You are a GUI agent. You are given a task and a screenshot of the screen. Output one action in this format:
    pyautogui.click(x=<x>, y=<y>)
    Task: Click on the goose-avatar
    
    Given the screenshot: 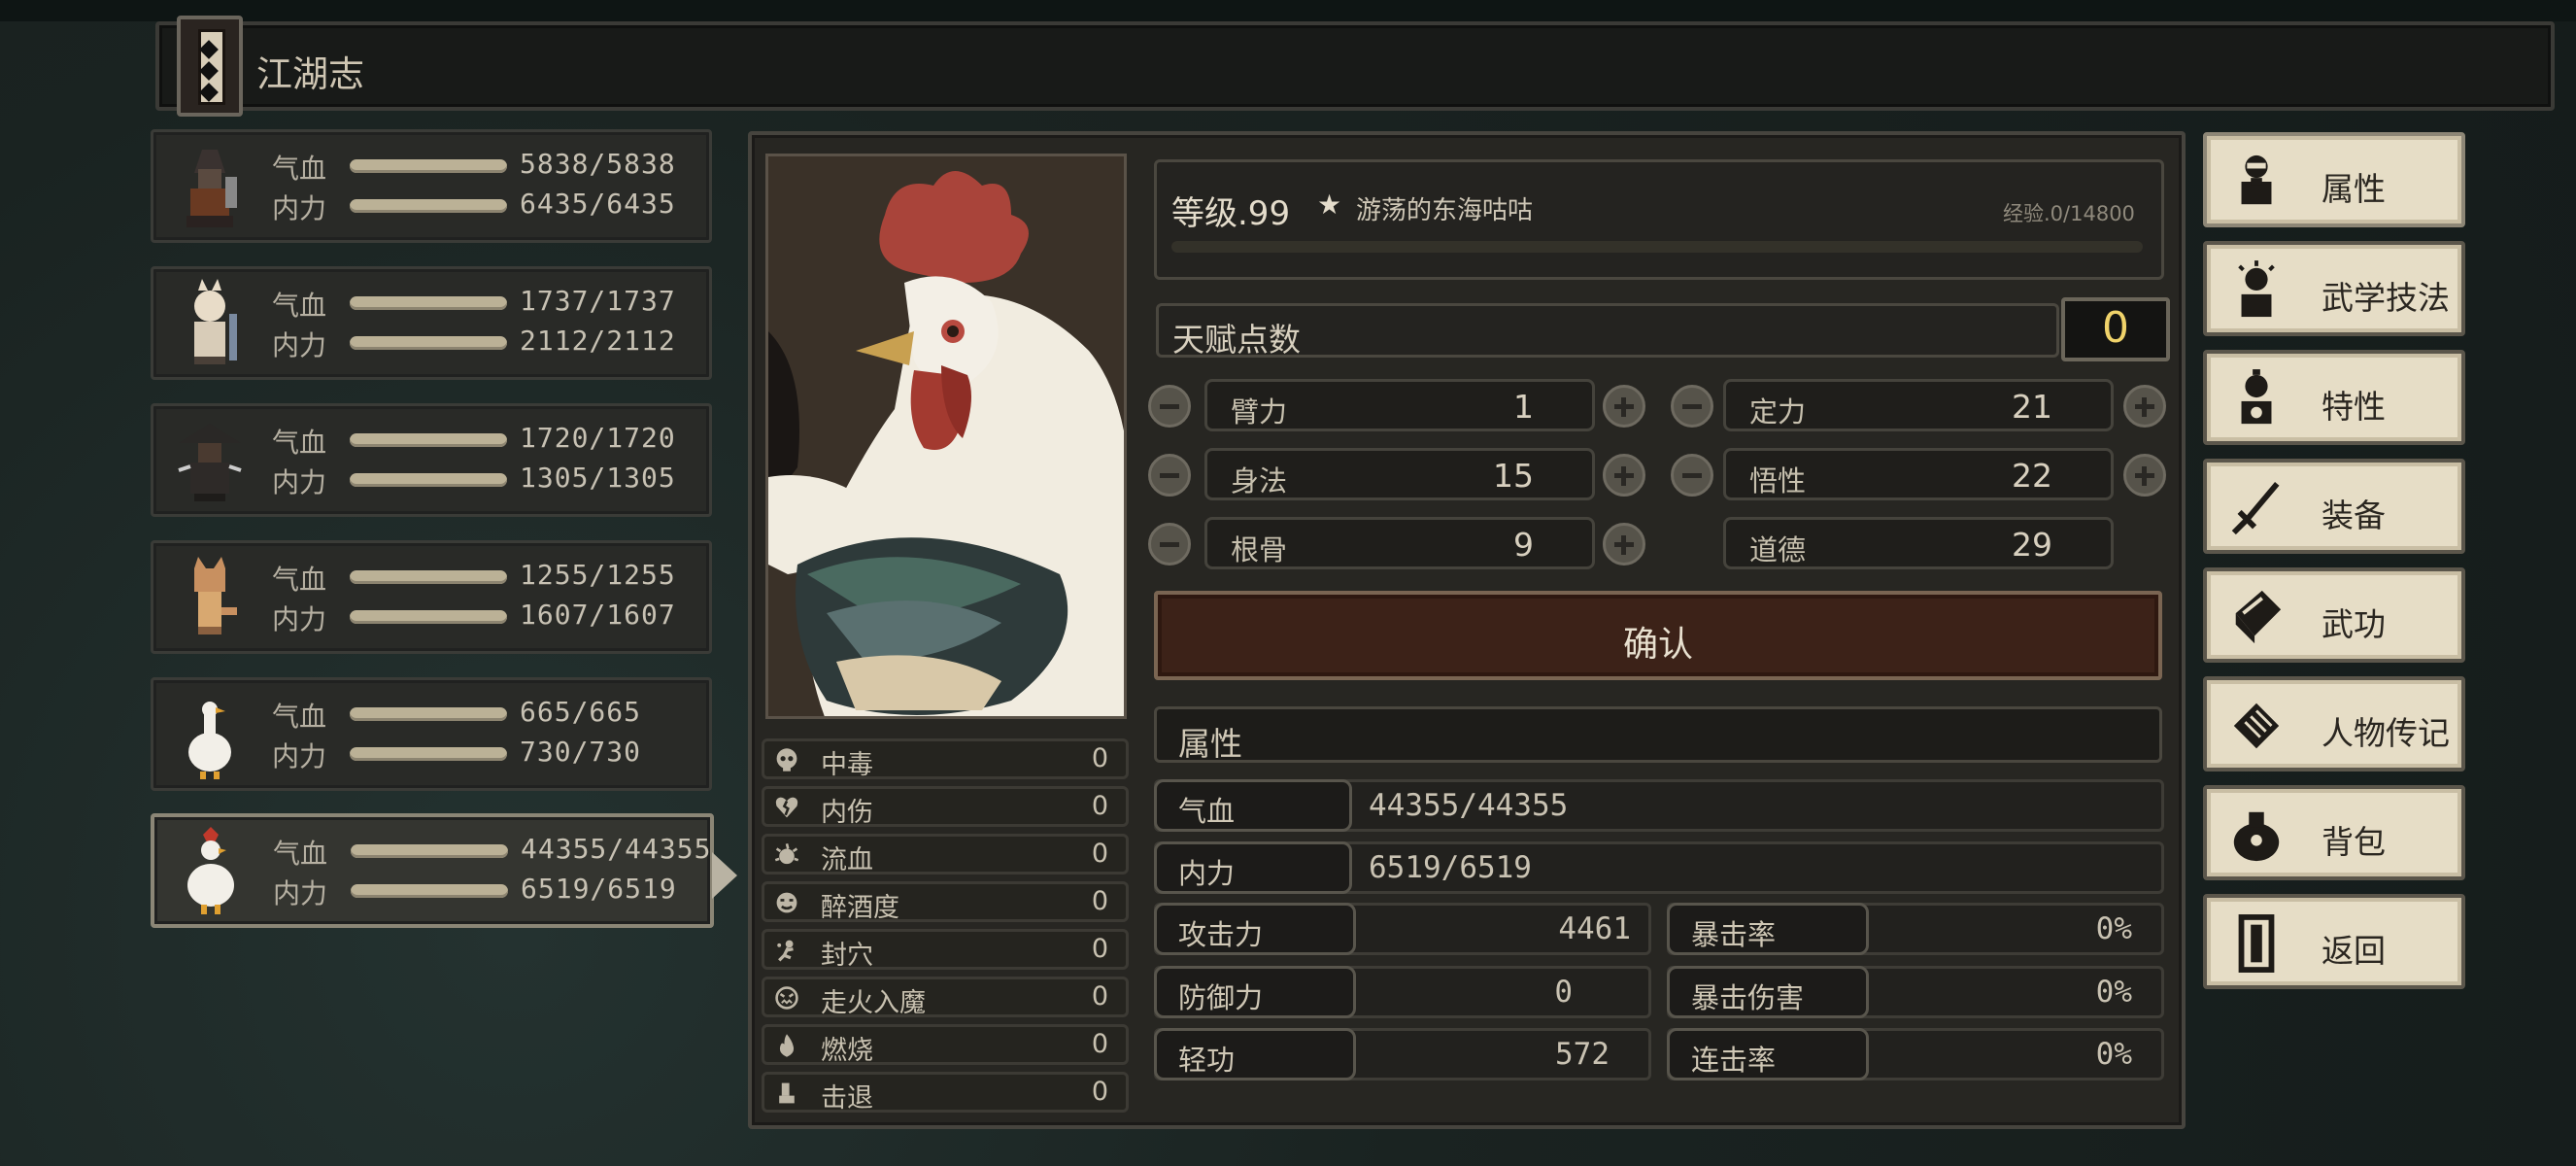 What is the action you would take?
    pyautogui.click(x=209, y=740)
    